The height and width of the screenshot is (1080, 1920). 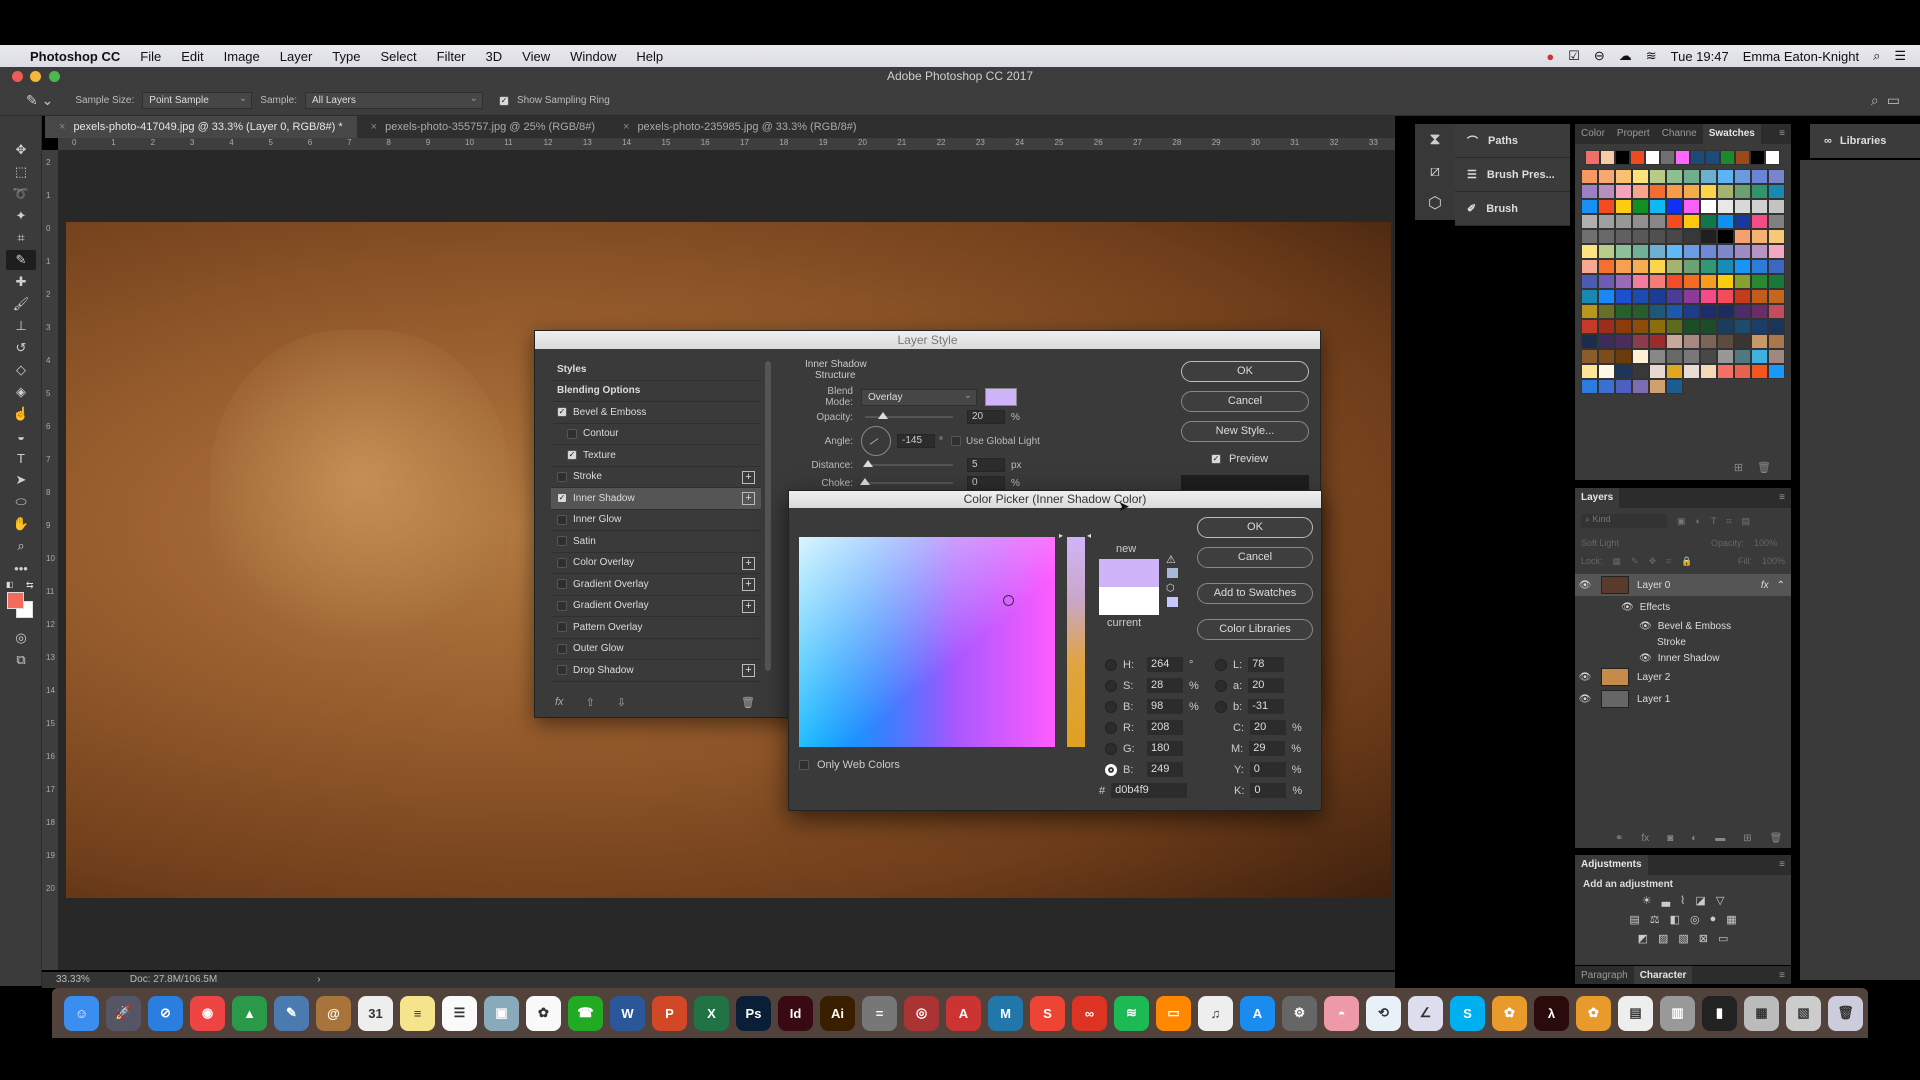 What do you see at coordinates (21, 260) in the screenshot?
I see `eyedropper-tool-icon: ✎` at bounding box center [21, 260].